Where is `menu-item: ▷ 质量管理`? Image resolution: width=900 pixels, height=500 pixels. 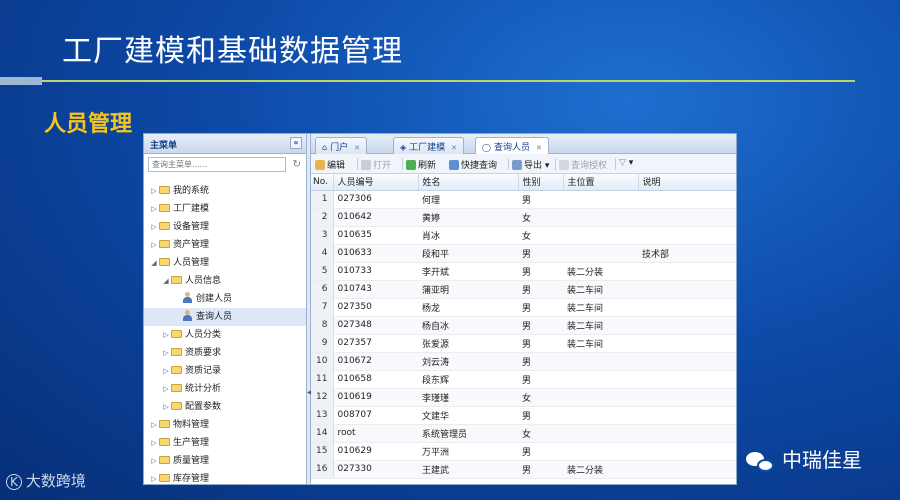
menu-item: ▷ 质量管理 is located at coordinates (225, 461).